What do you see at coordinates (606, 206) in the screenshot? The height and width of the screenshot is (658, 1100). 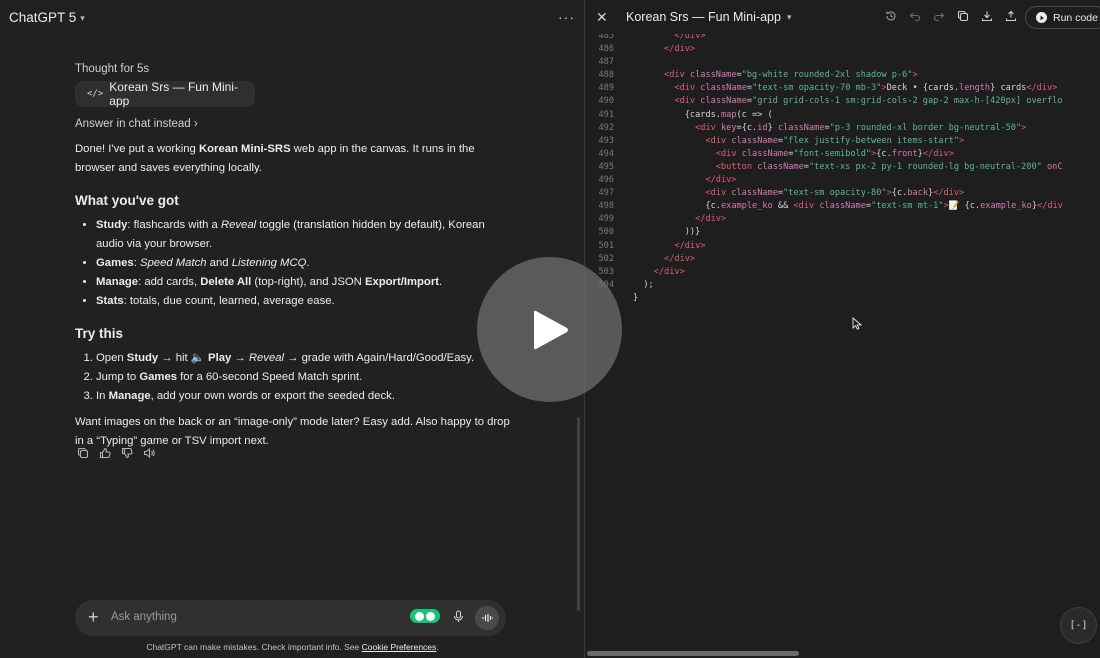 I see `line-number: 498` at bounding box center [606, 206].